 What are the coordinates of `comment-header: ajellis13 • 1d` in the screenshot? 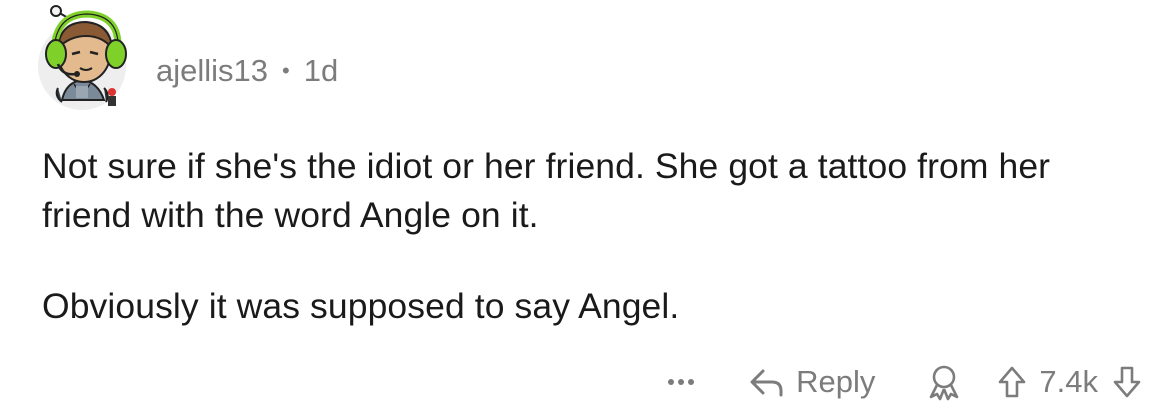 It's located at (187, 59).